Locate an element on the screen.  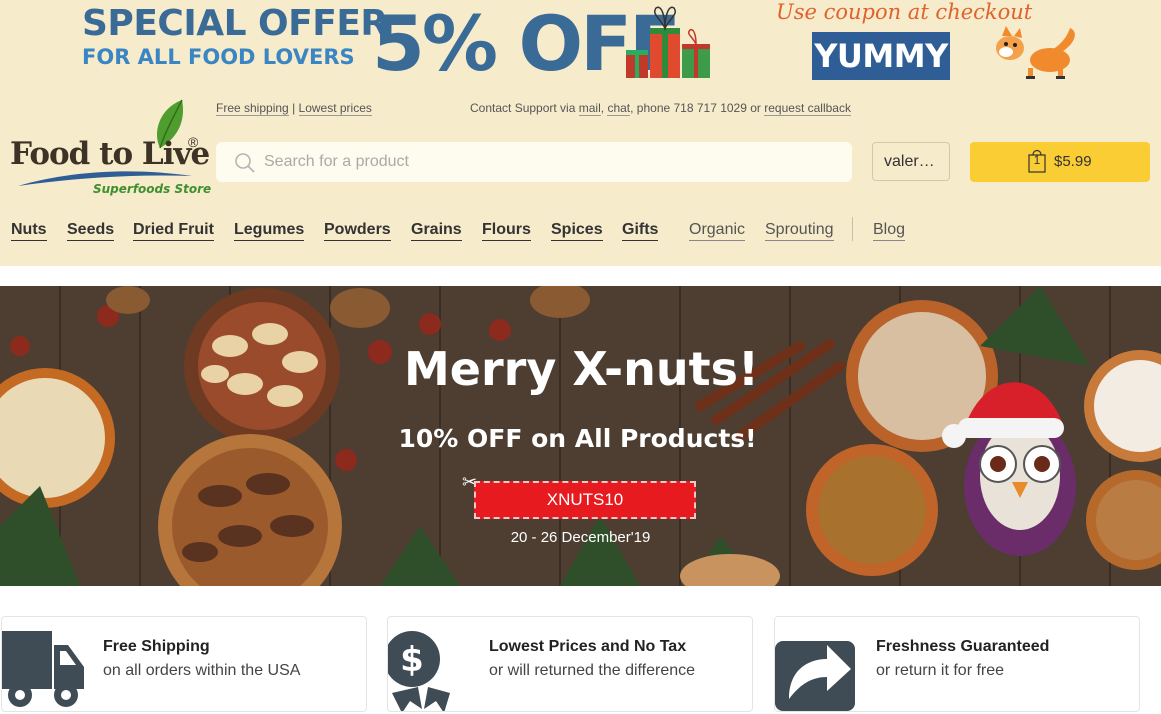
search-bar is located at coordinates (534, 162).